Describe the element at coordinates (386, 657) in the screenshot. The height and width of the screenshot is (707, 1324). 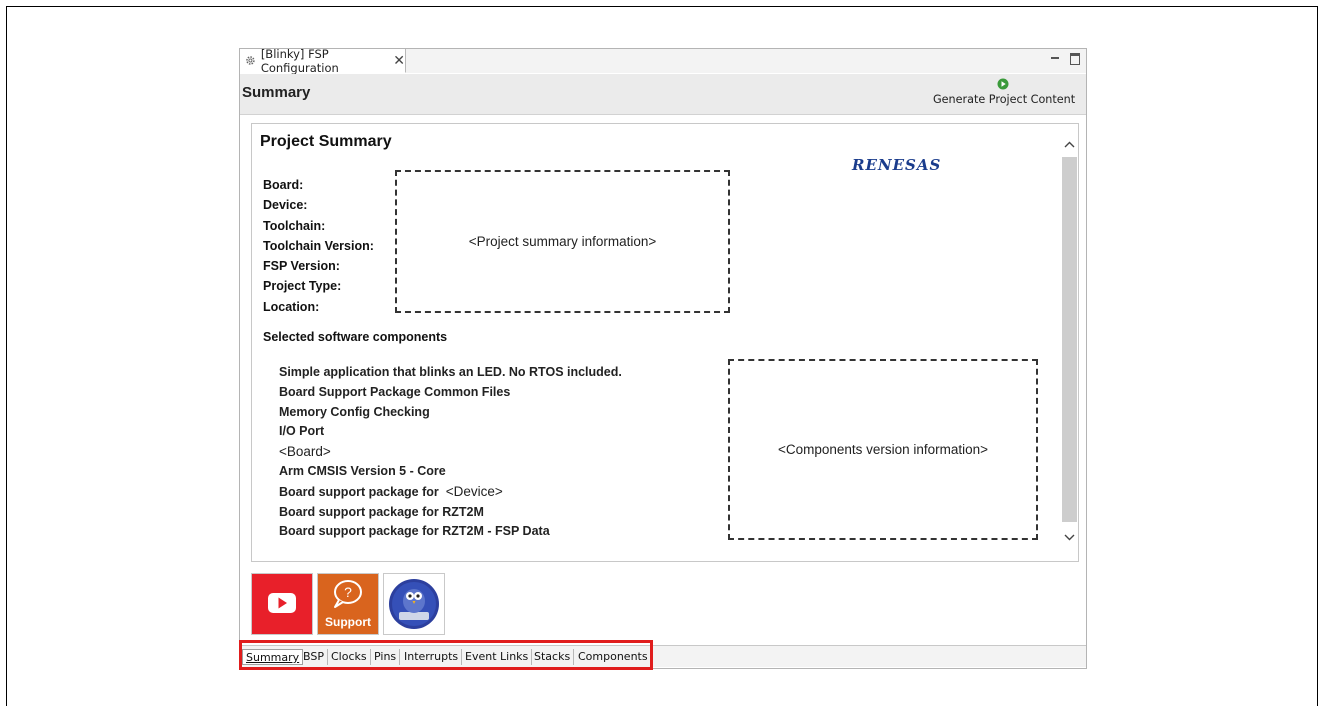
I see `tab-pins: Pins` at that location.